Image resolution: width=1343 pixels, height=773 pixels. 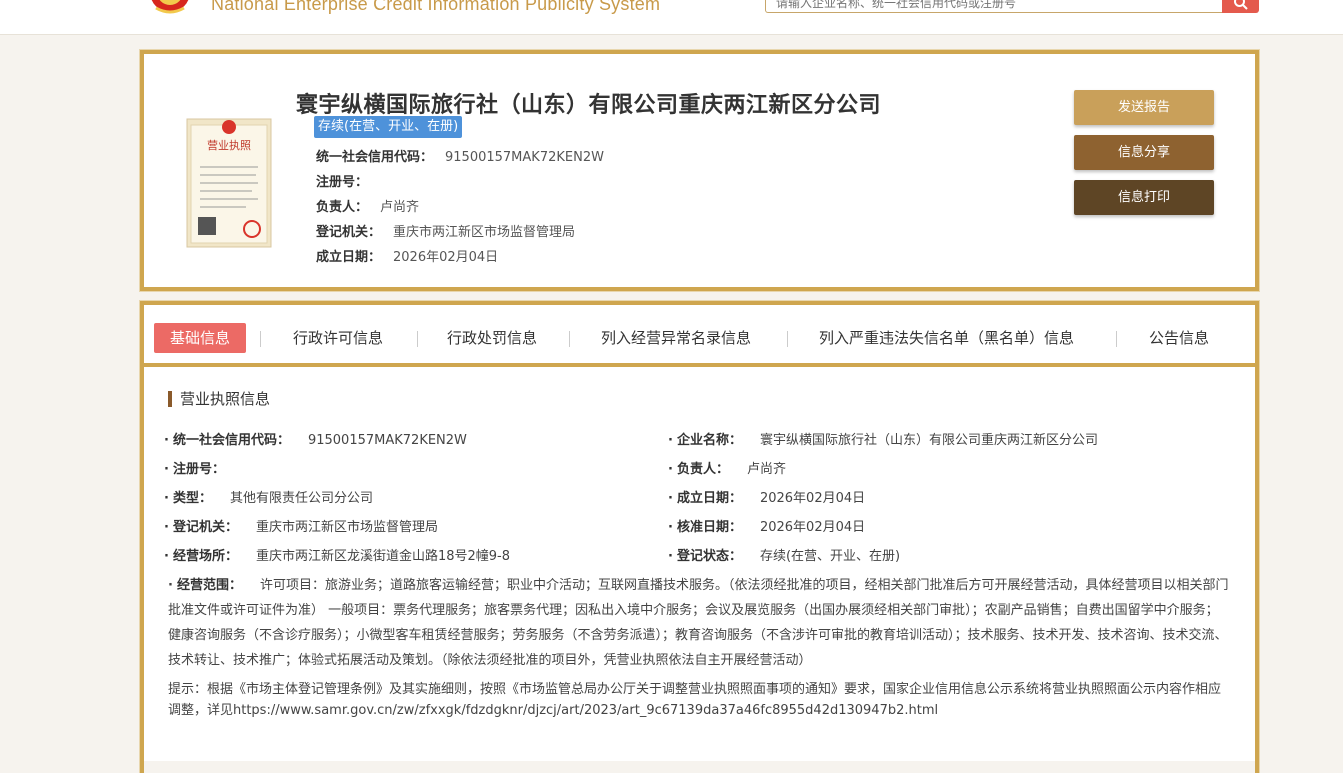 I want to click on tab-administrative-penalty: 行政处罚信息, so click(x=492, y=338).